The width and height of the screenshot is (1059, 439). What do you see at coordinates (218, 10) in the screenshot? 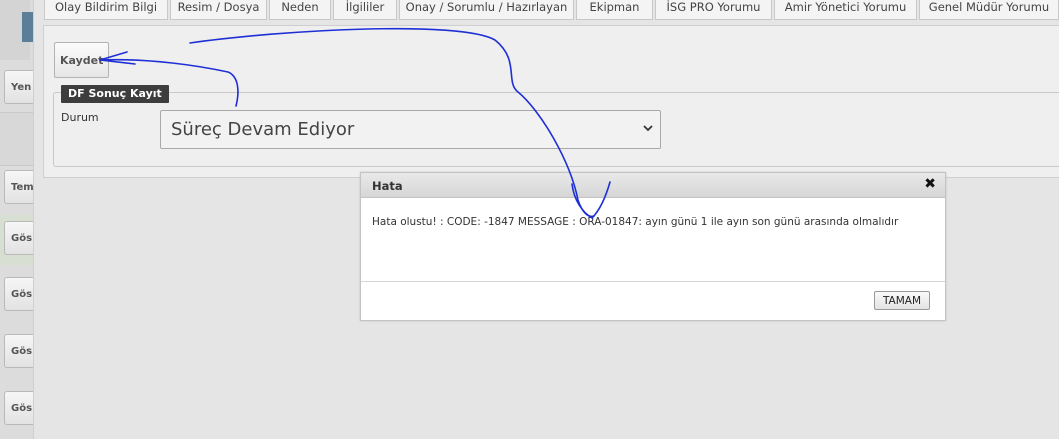
I see `tab-resim-dosya: Resim / Dosya` at bounding box center [218, 10].